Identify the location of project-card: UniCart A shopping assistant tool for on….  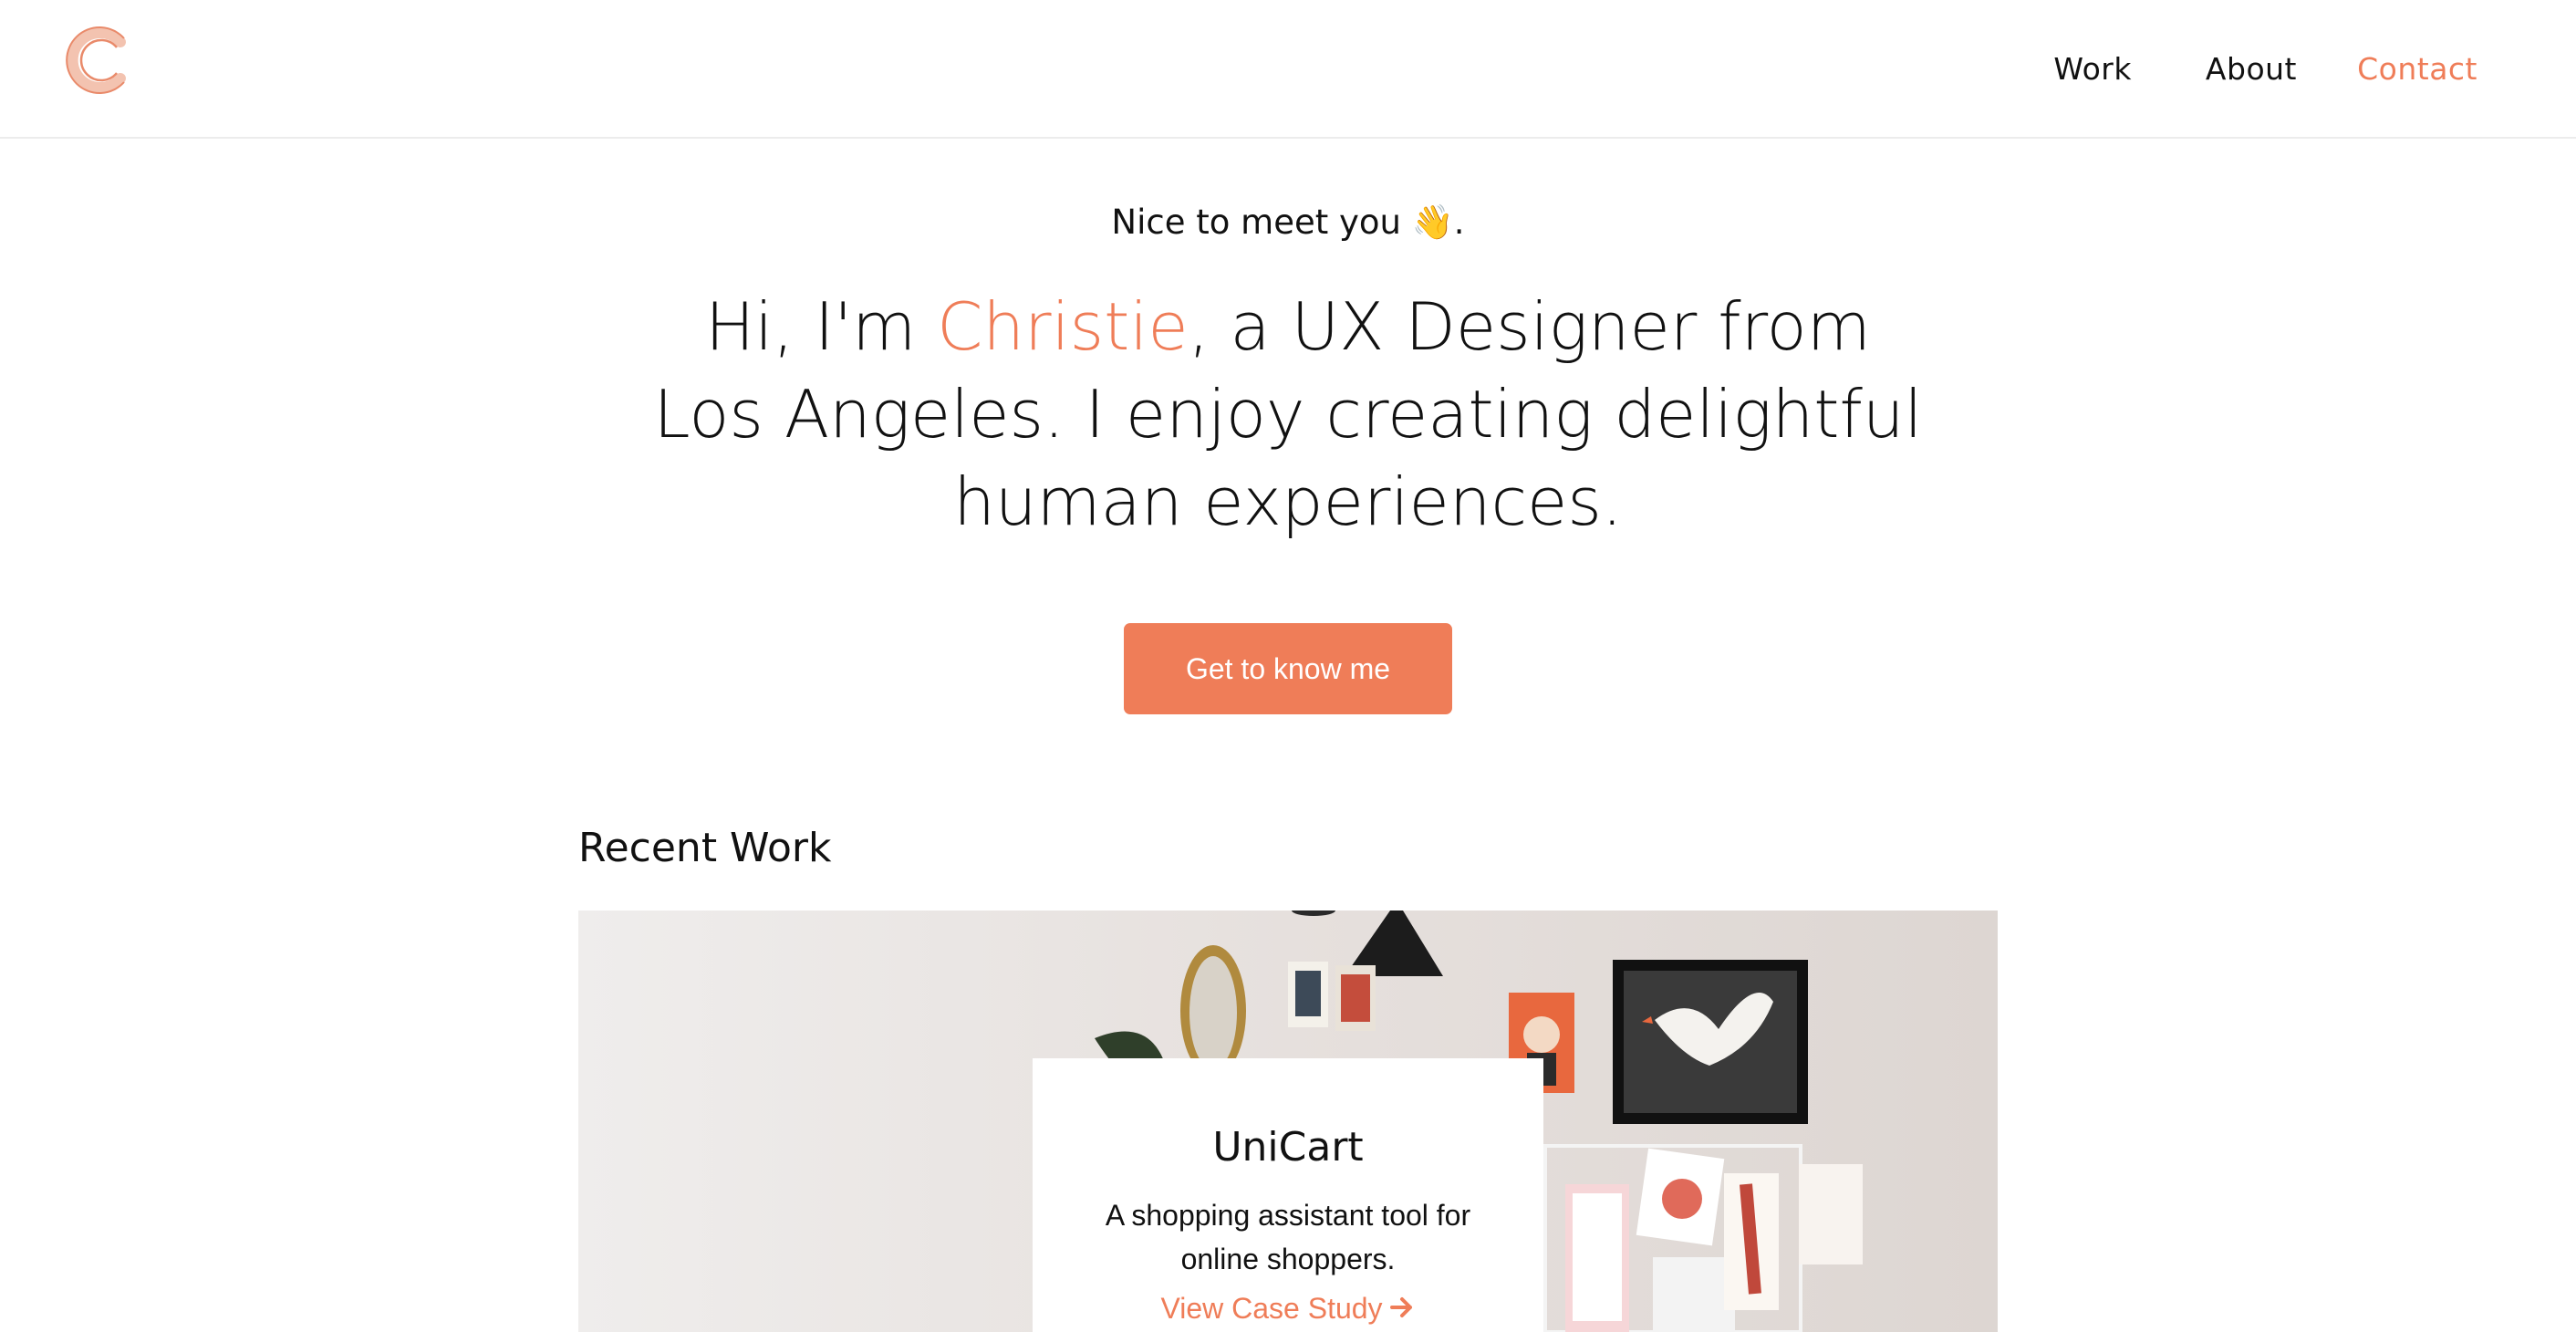
(1288, 1195).